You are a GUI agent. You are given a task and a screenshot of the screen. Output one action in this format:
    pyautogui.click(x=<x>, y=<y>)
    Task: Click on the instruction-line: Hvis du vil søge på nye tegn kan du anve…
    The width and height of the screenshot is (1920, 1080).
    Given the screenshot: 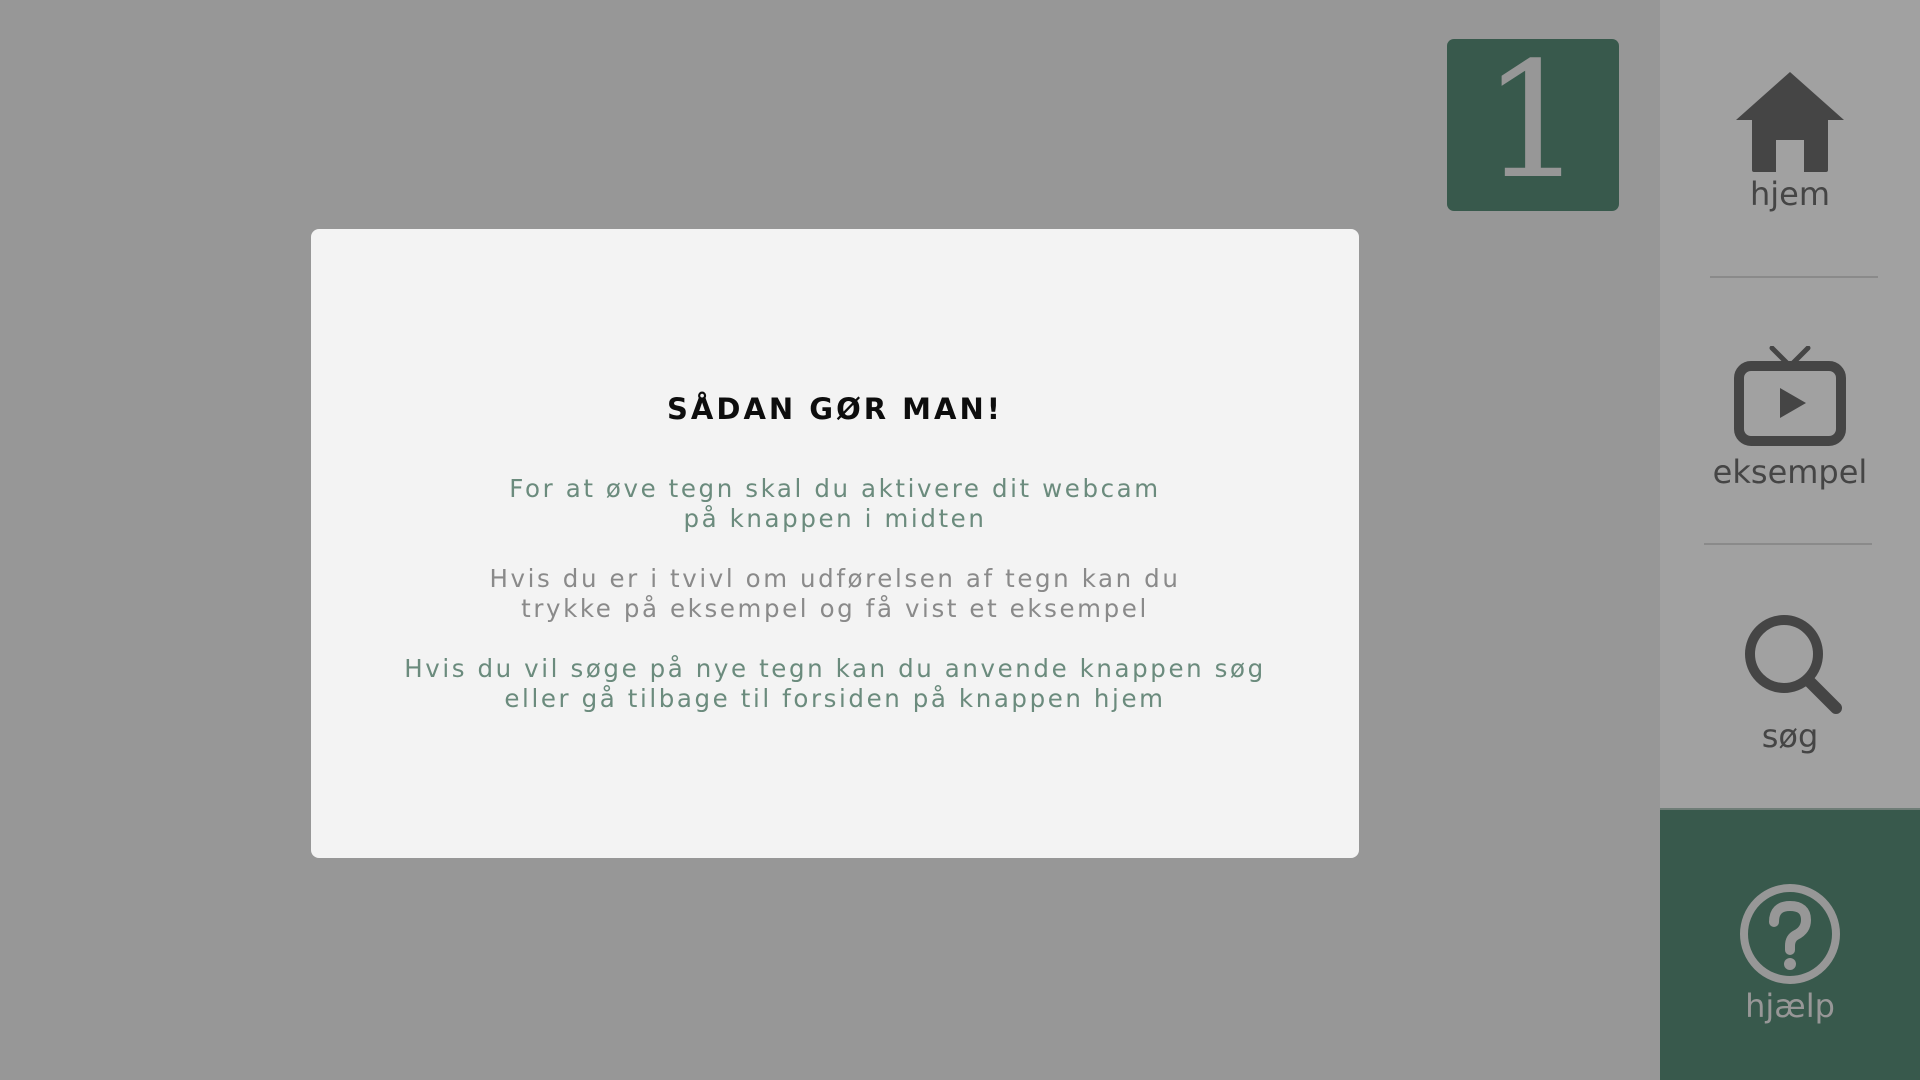 What is the action you would take?
    pyautogui.click(x=835, y=668)
    